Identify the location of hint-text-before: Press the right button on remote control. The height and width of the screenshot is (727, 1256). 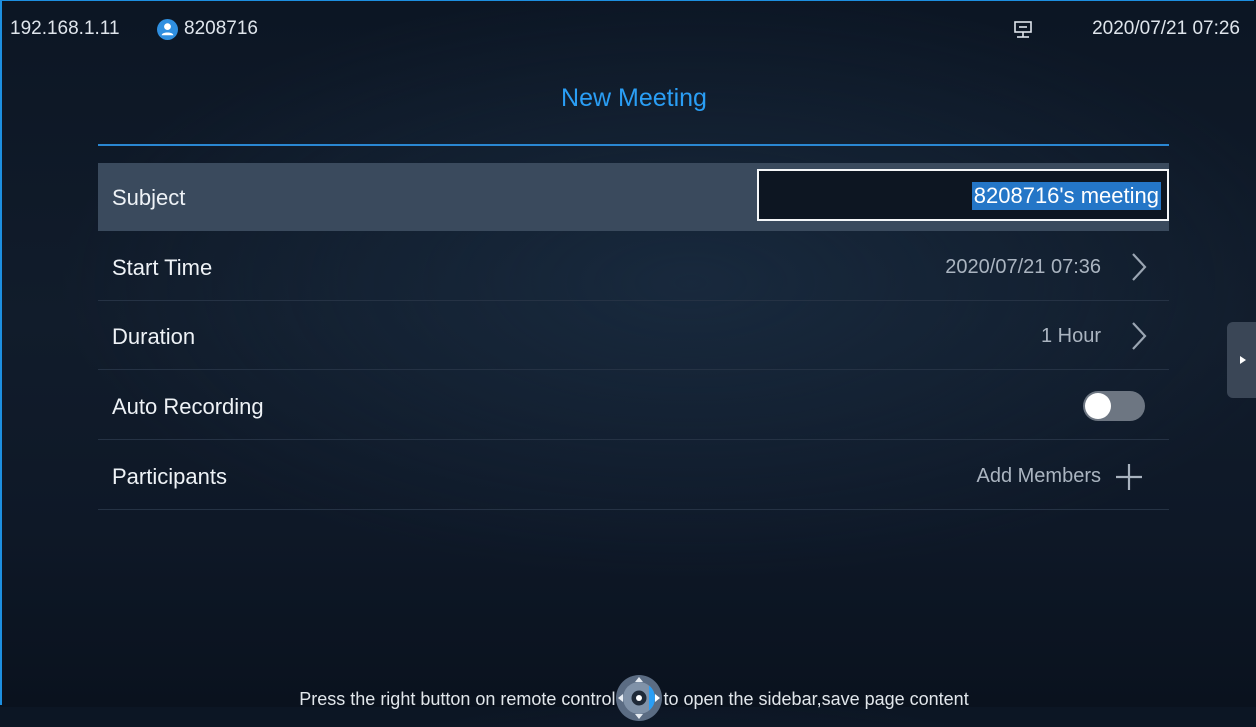
(457, 698).